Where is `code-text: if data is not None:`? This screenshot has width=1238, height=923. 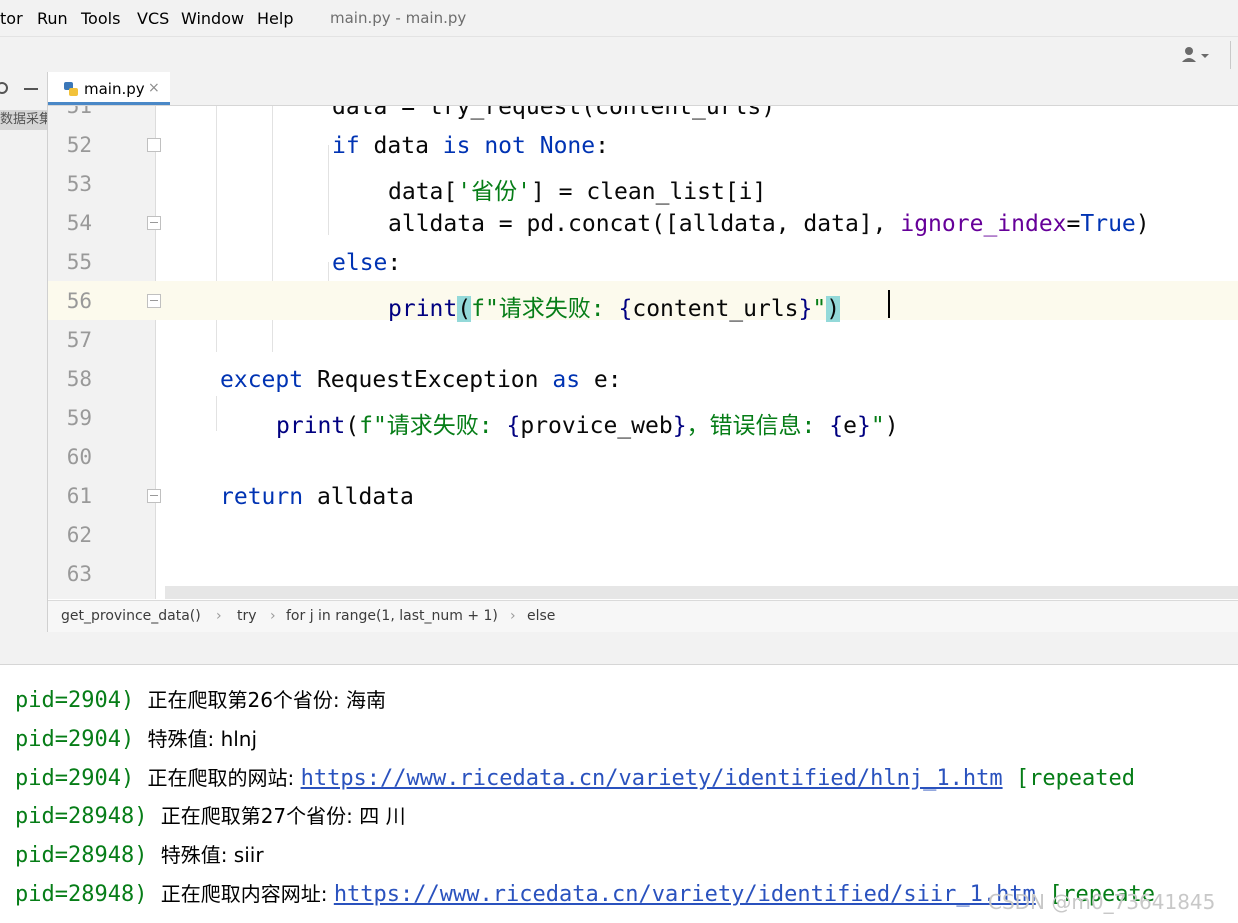 code-text: if data is not None: is located at coordinates (470, 146).